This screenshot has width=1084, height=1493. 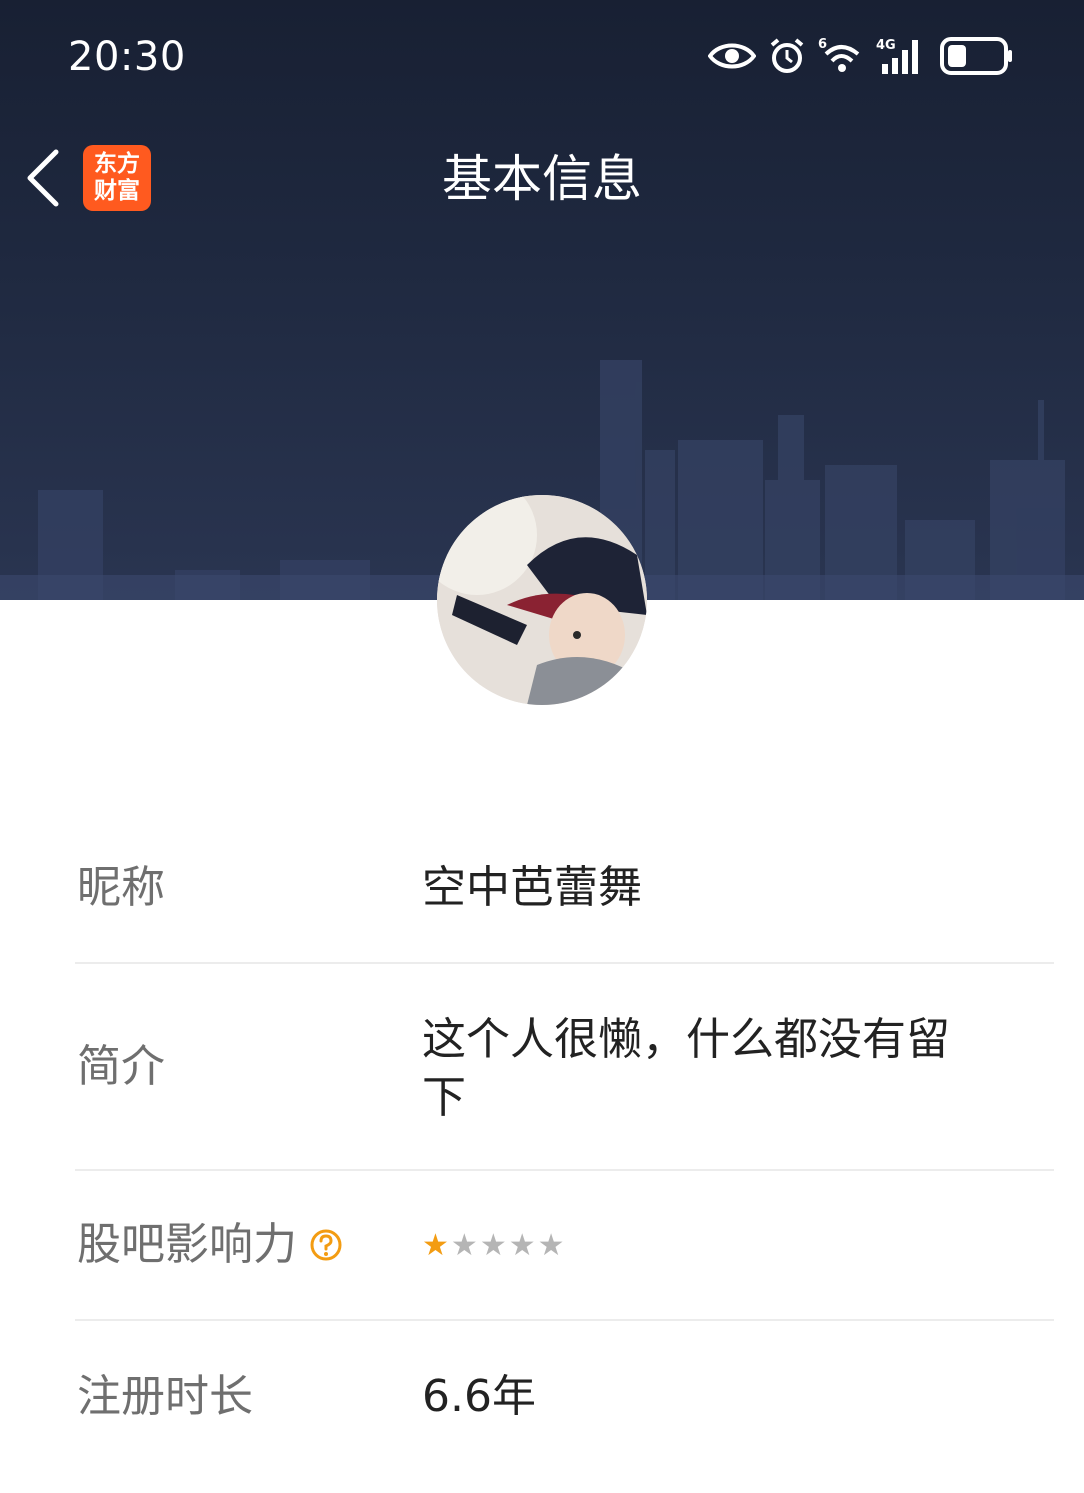 I want to click on nickname-label: 昵称, so click(x=121, y=887).